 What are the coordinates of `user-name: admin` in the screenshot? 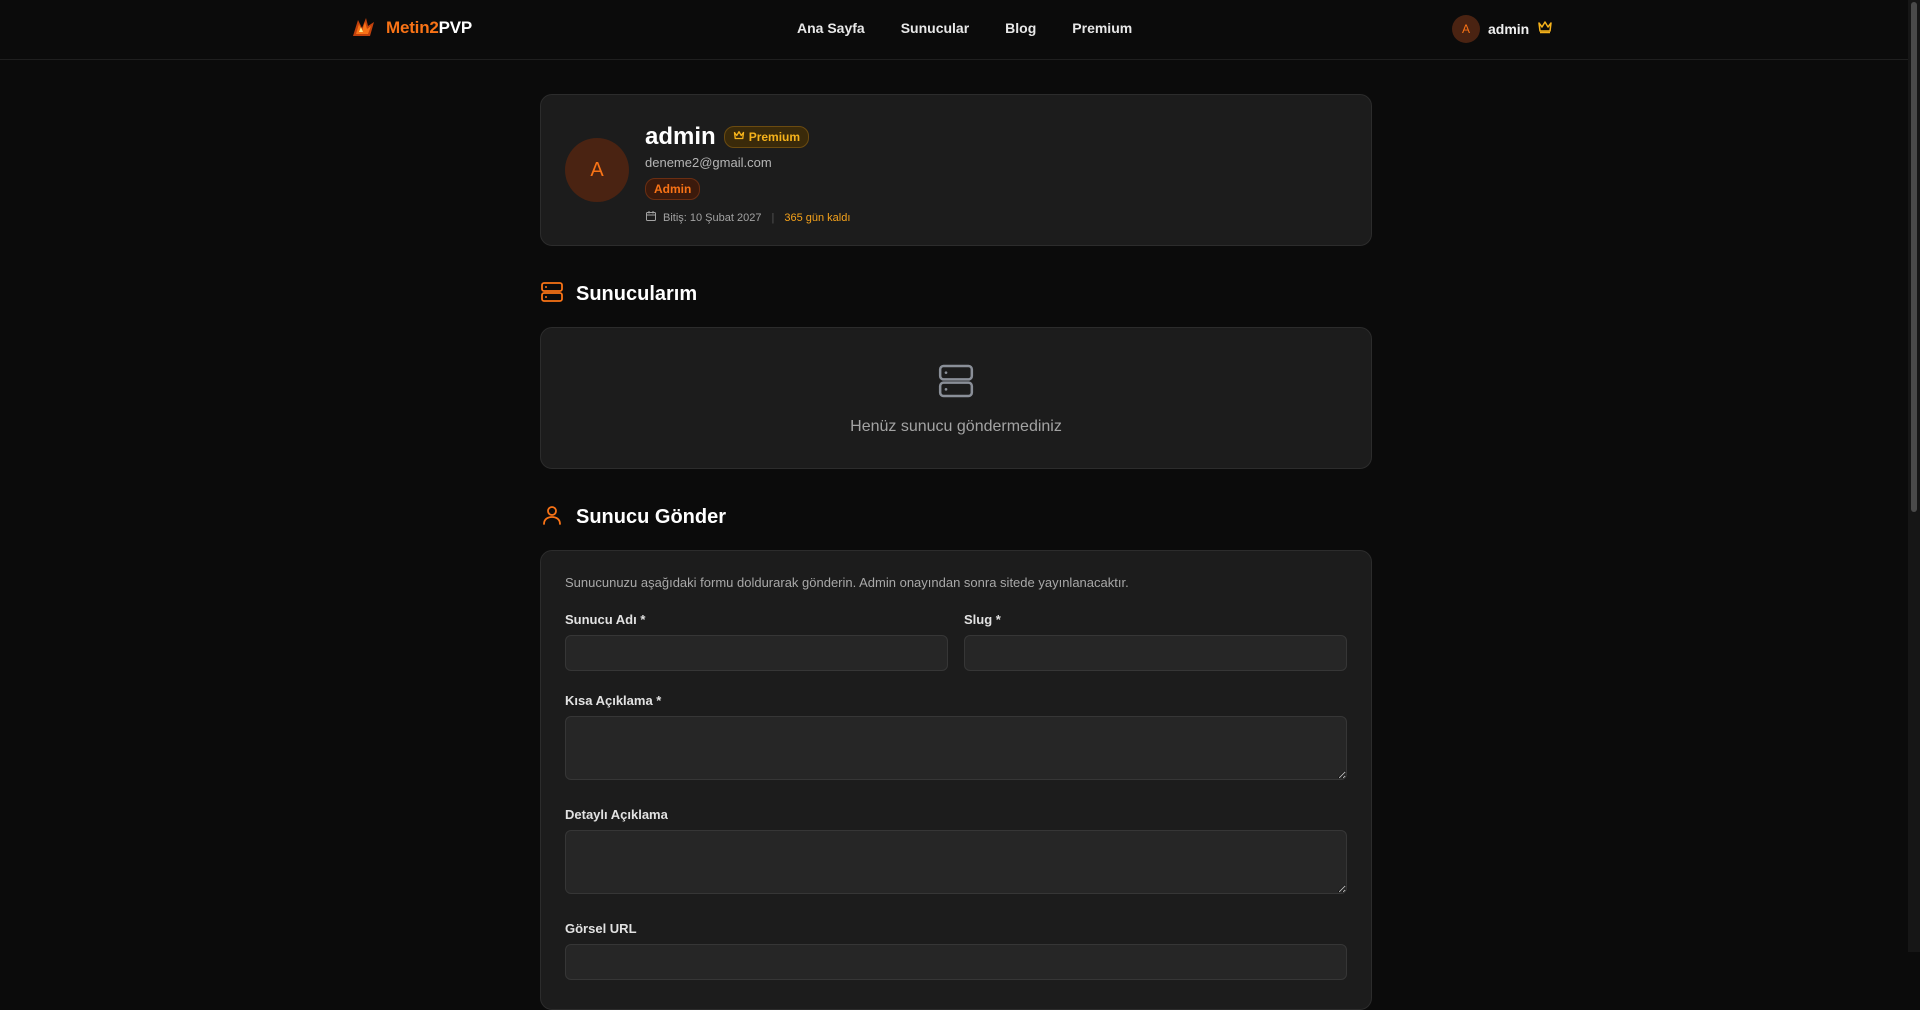 It's located at (1509, 29).